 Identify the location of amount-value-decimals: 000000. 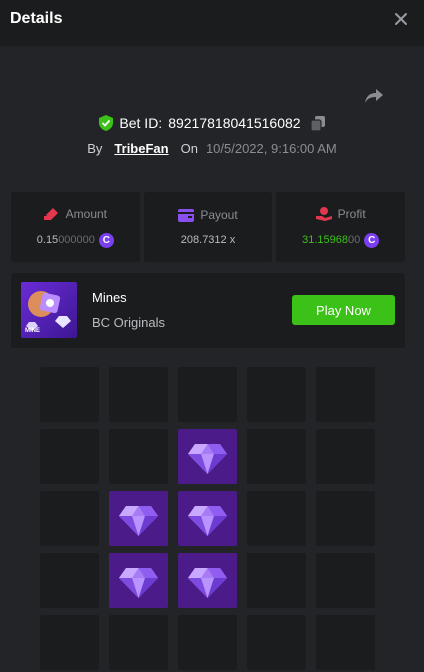
(76, 240).